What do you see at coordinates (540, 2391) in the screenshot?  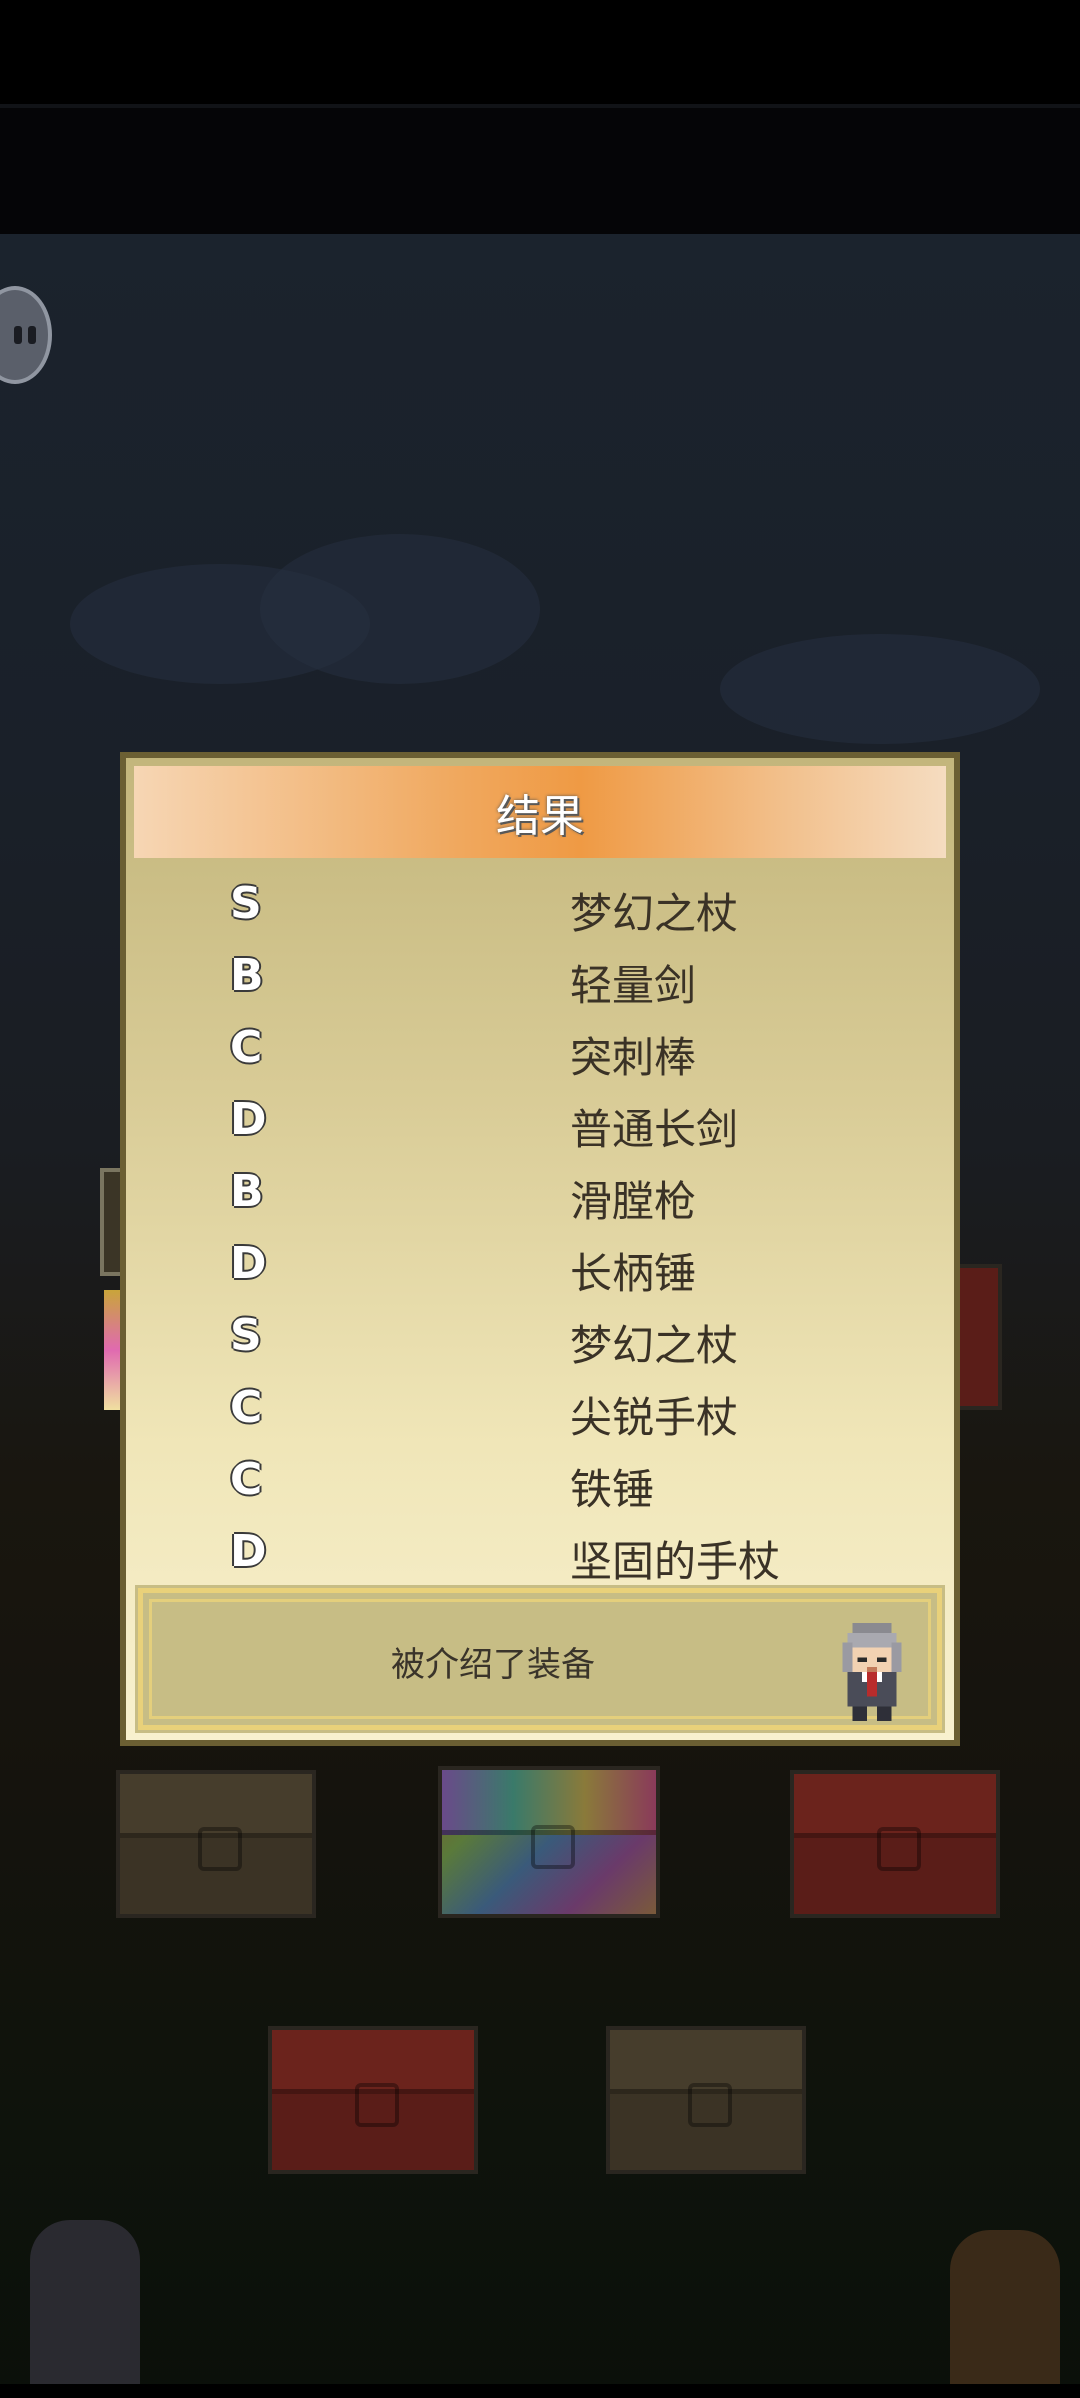 I see `bottom-black-bar` at bounding box center [540, 2391].